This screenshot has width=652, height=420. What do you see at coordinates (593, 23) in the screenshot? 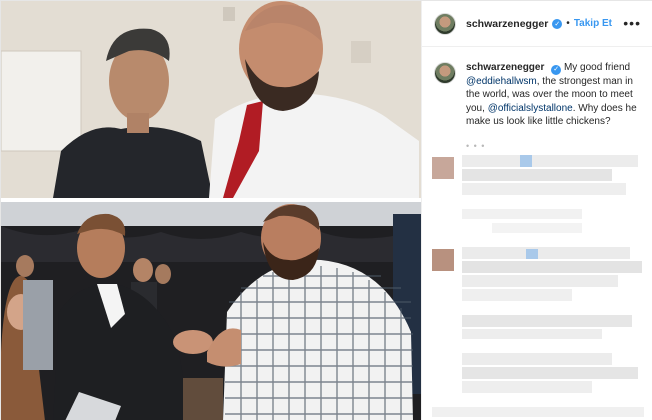
I see `follow-button: Takip Et` at bounding box center [593, 23].